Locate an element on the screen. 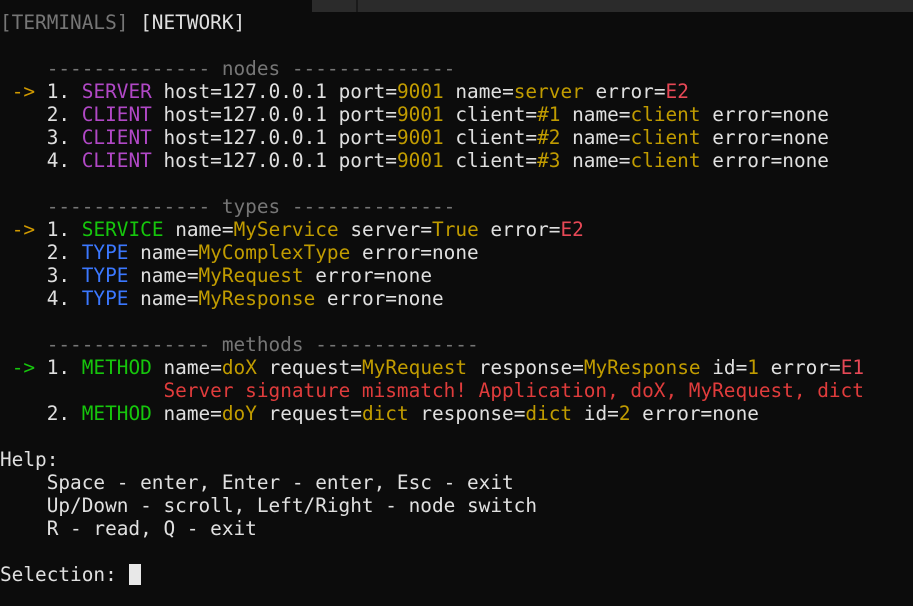 The height and width of the screenshot is (606, 913). type-row: 2. TYPE name=MyComplexType error=none is located at coordinates (456, 252).